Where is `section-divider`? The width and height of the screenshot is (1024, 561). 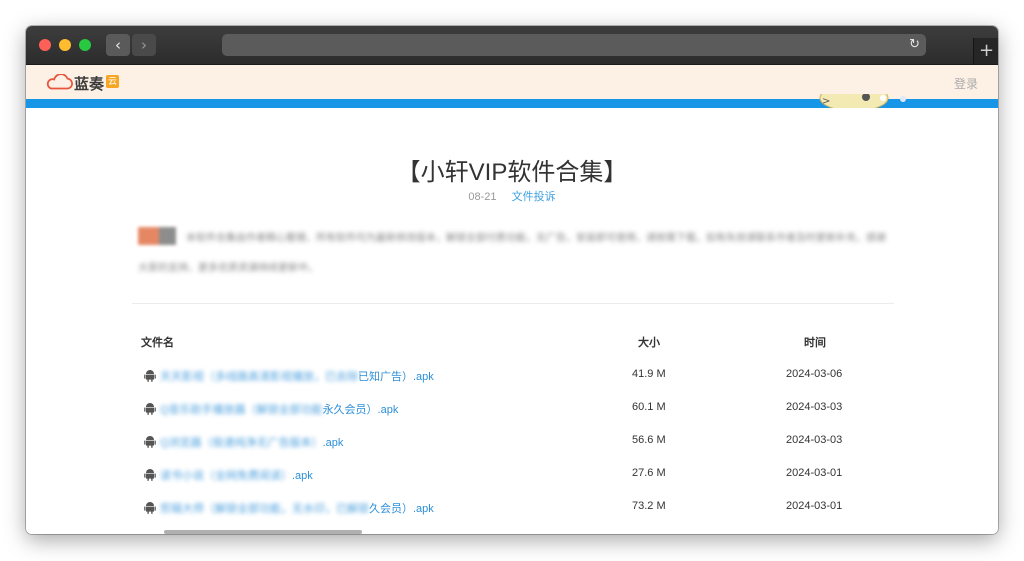
section-divider is located at coordinates (513, 303).